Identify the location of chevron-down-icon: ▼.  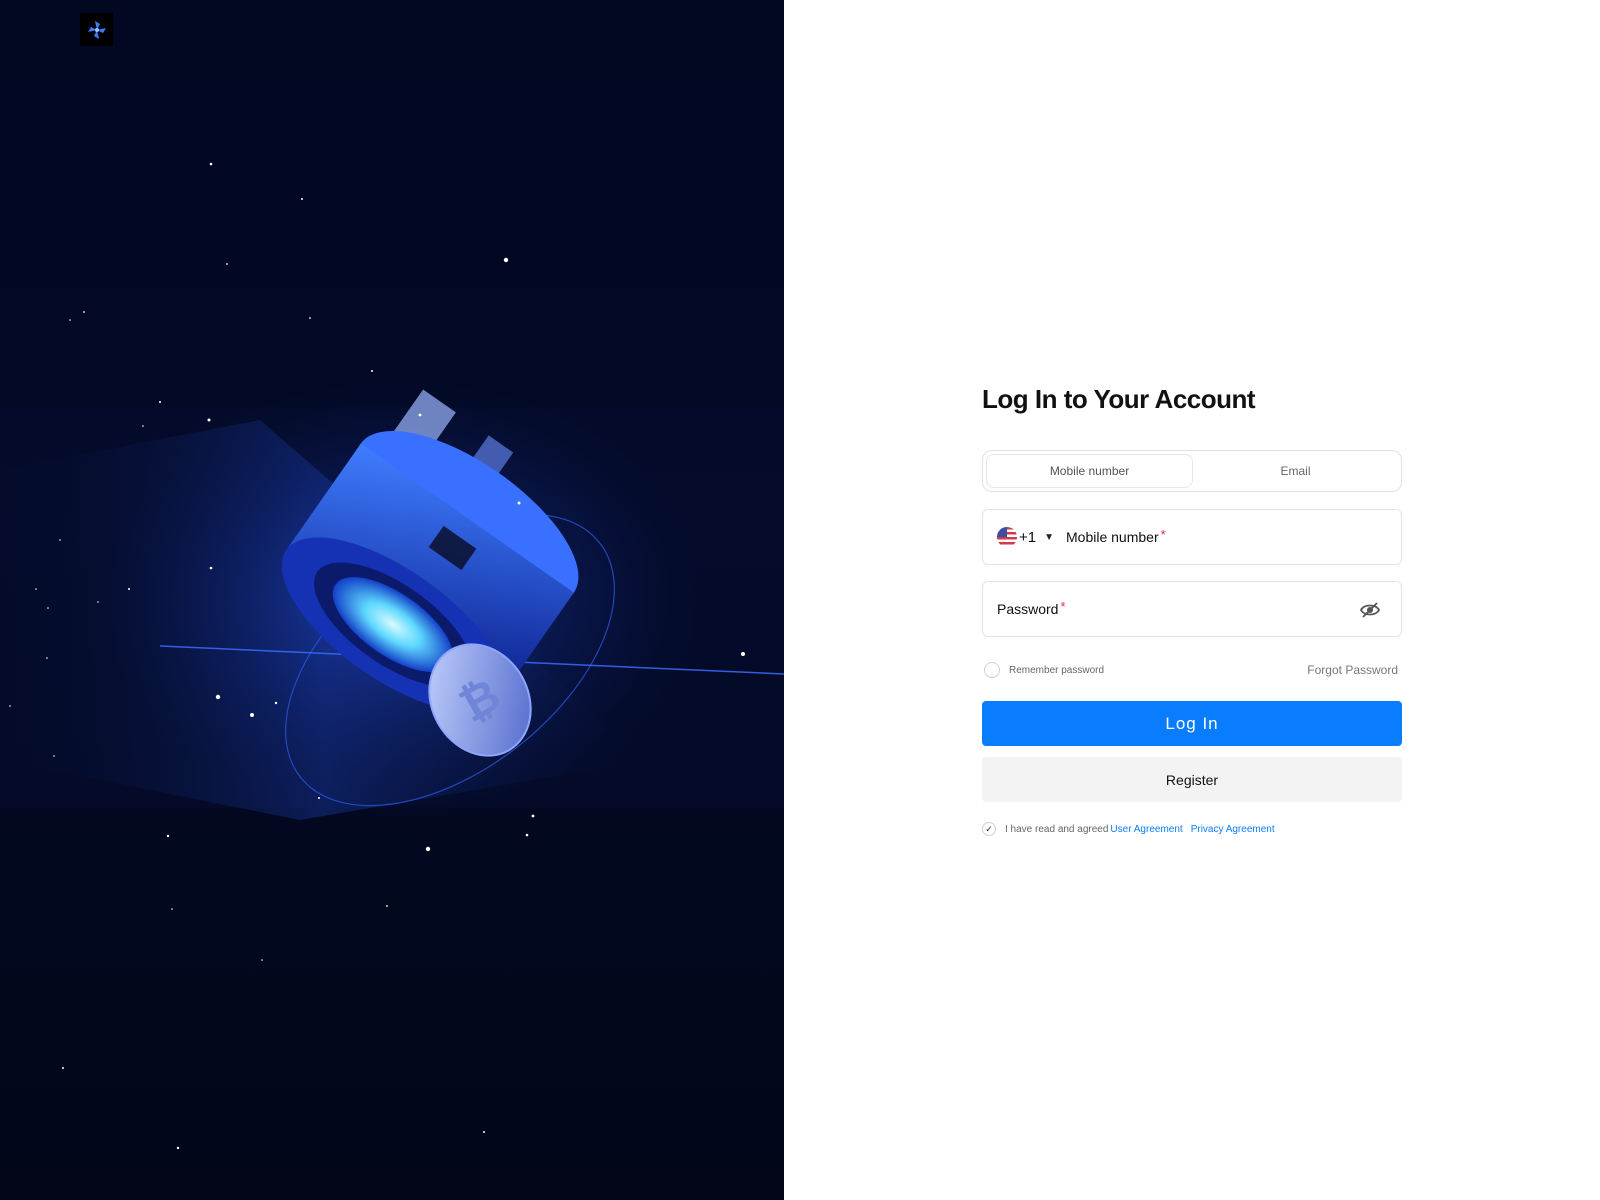
(1049, 537).